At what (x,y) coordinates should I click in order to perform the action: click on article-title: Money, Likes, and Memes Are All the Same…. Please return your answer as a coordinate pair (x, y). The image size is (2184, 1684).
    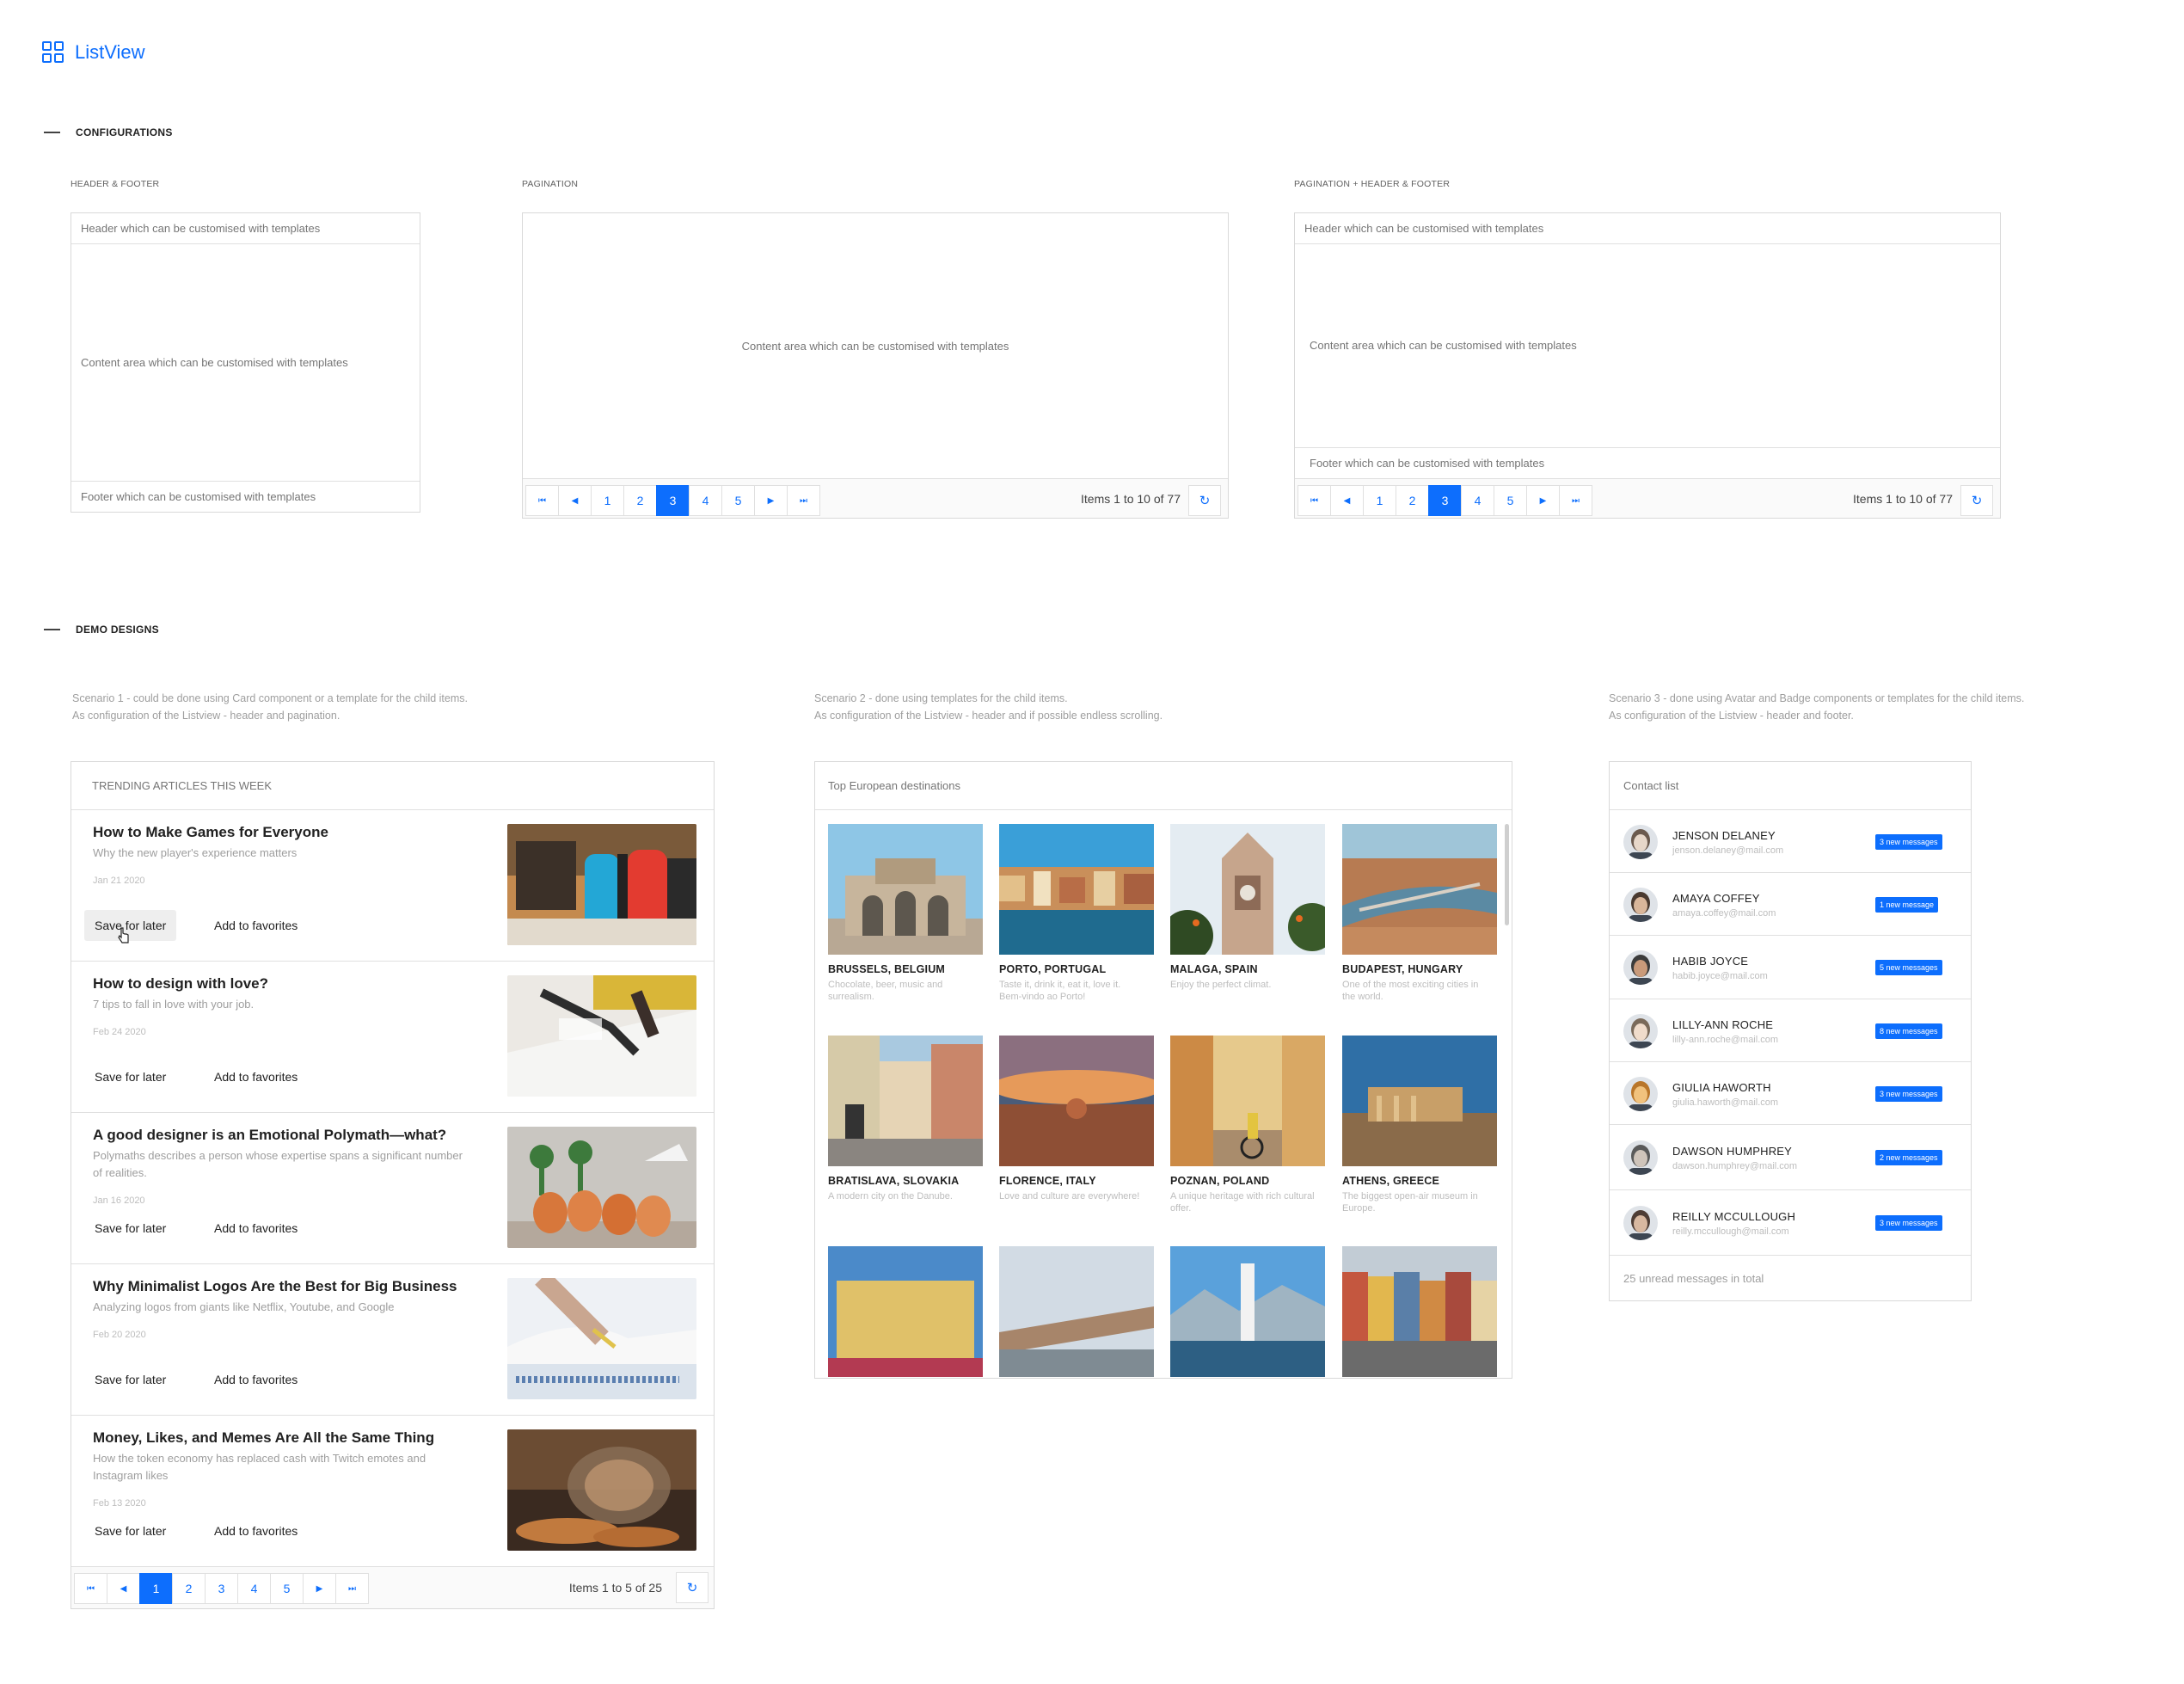
    Looking at the image, I should click on (282, 1438).